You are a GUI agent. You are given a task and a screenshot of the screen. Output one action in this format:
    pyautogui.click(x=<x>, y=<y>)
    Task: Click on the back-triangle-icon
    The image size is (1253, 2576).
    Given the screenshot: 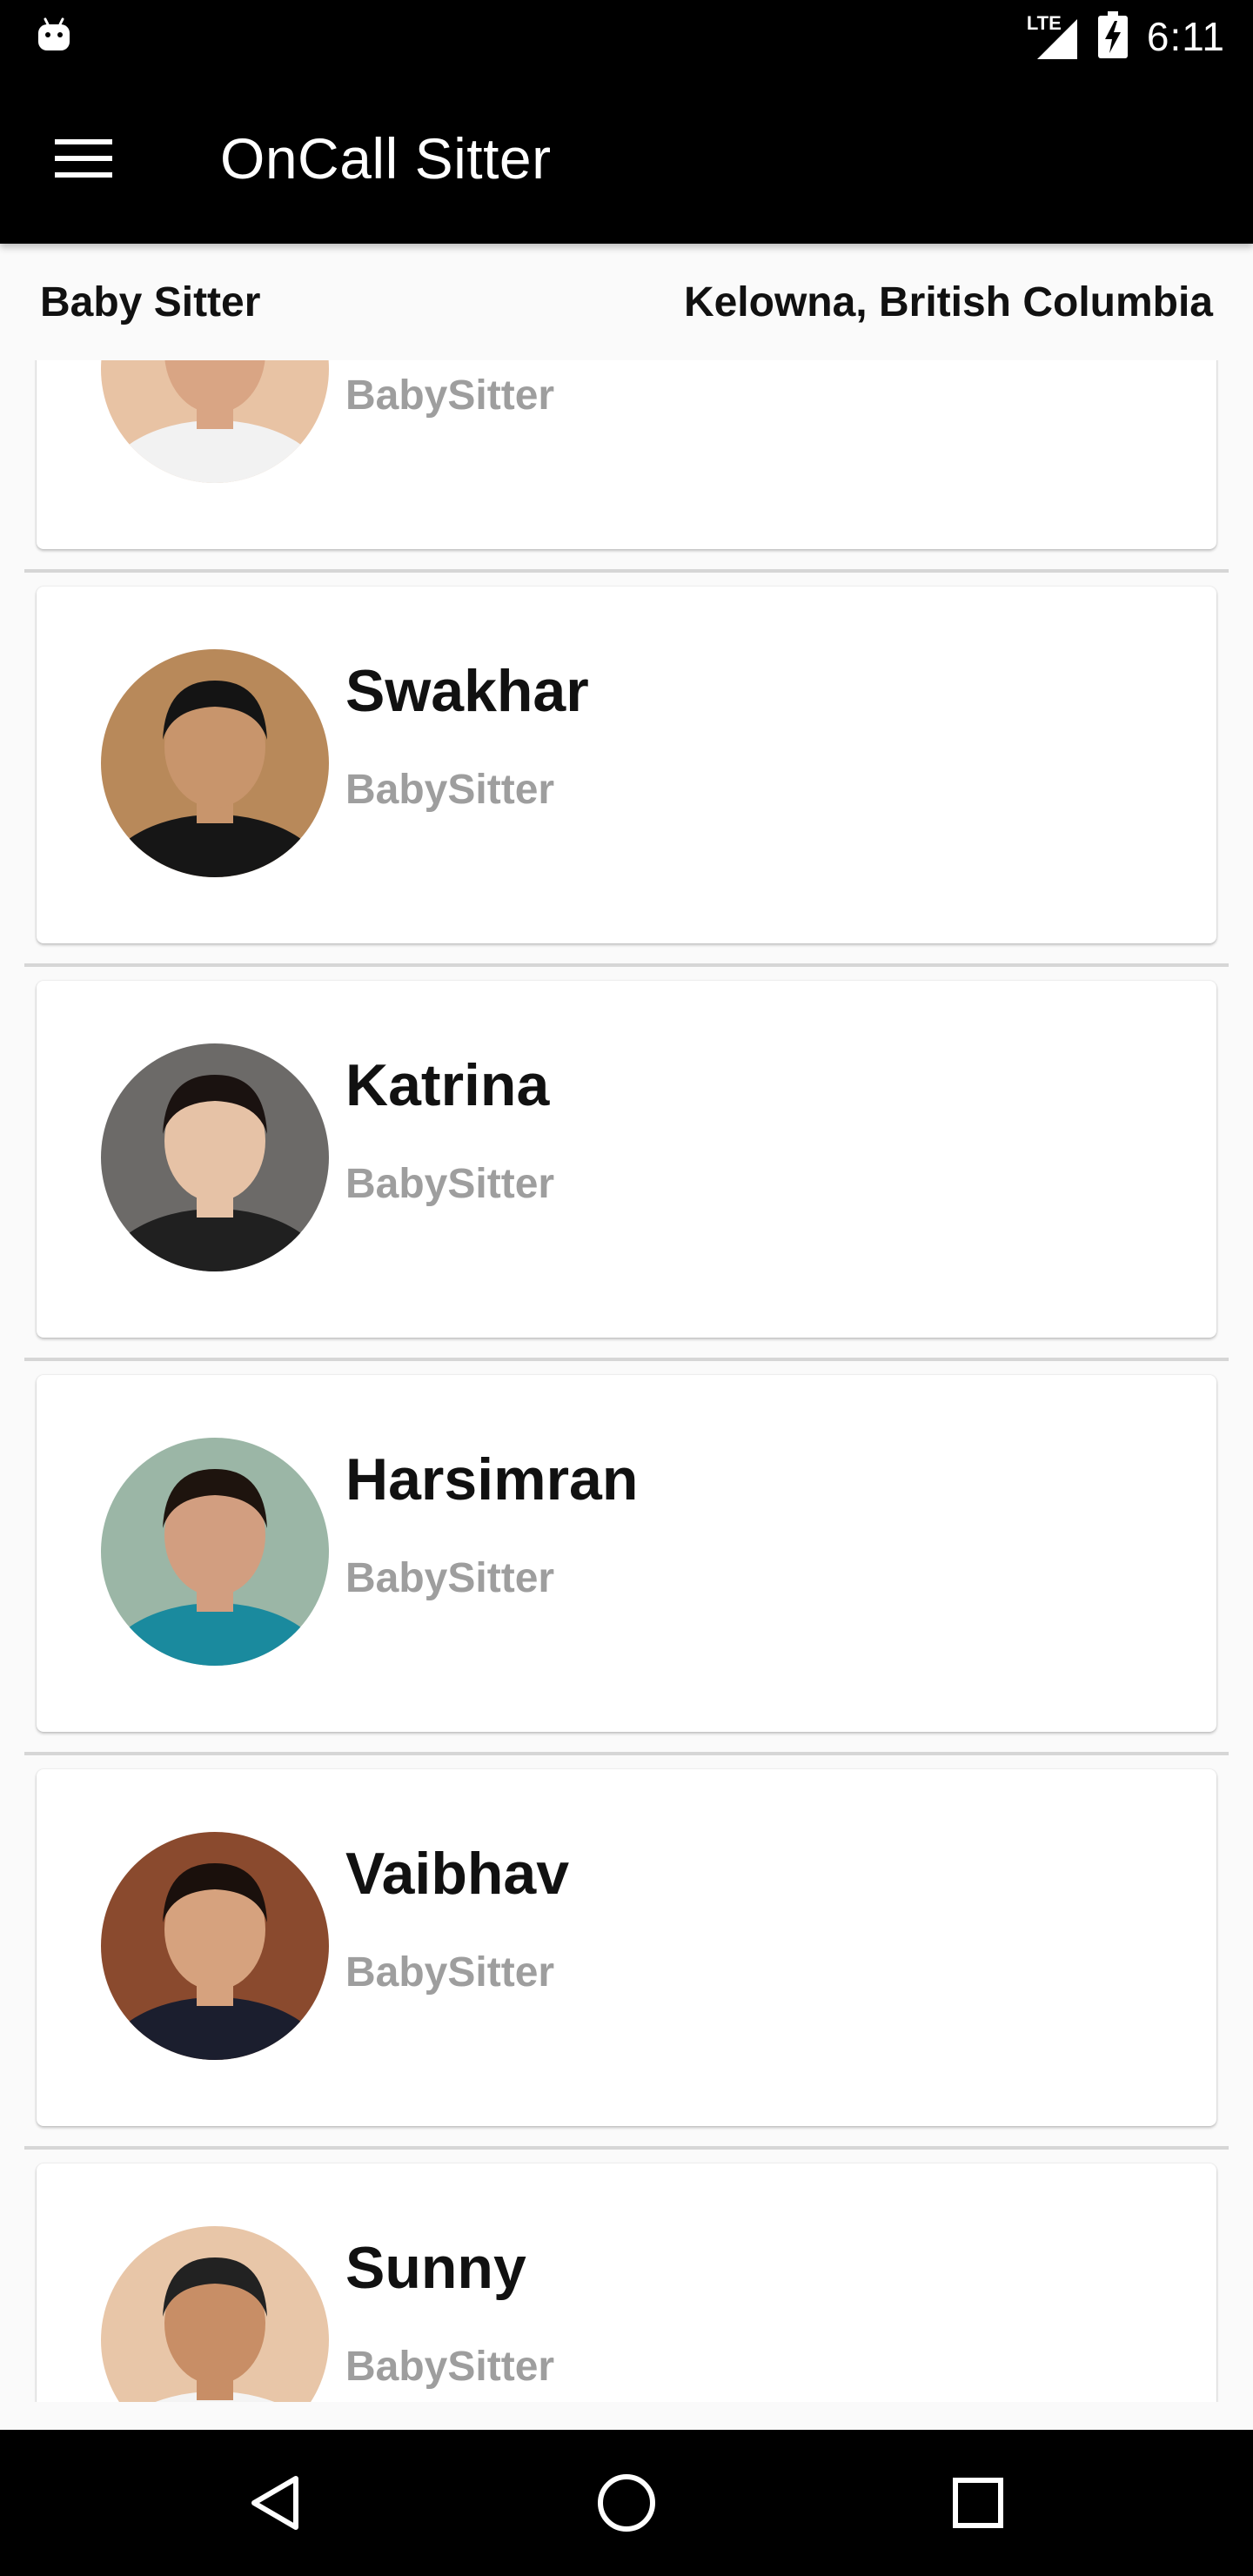 What is the action you would take?
    pyautogui.click(x=275, y=2503)
    